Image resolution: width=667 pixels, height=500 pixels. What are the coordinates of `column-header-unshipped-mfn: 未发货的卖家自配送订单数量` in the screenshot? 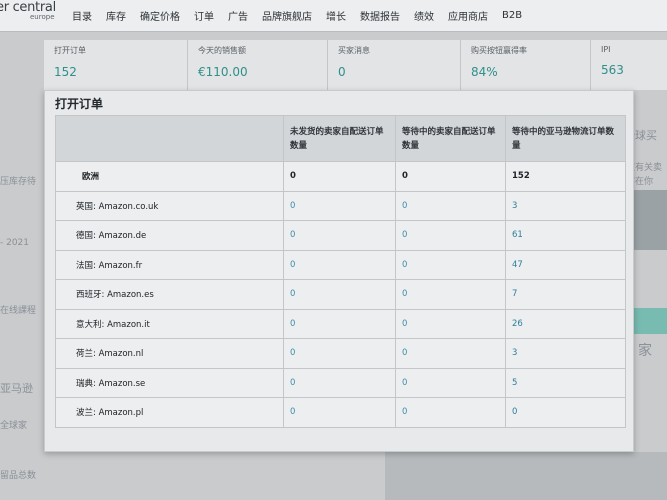 It's located at (339, 138).